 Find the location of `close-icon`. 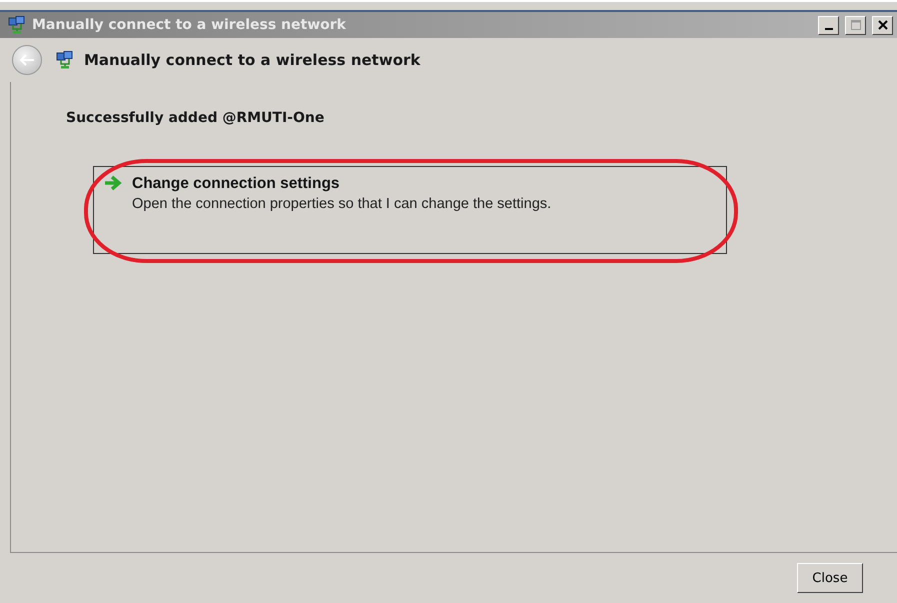

close-icon is located at coordinates (883, 25).